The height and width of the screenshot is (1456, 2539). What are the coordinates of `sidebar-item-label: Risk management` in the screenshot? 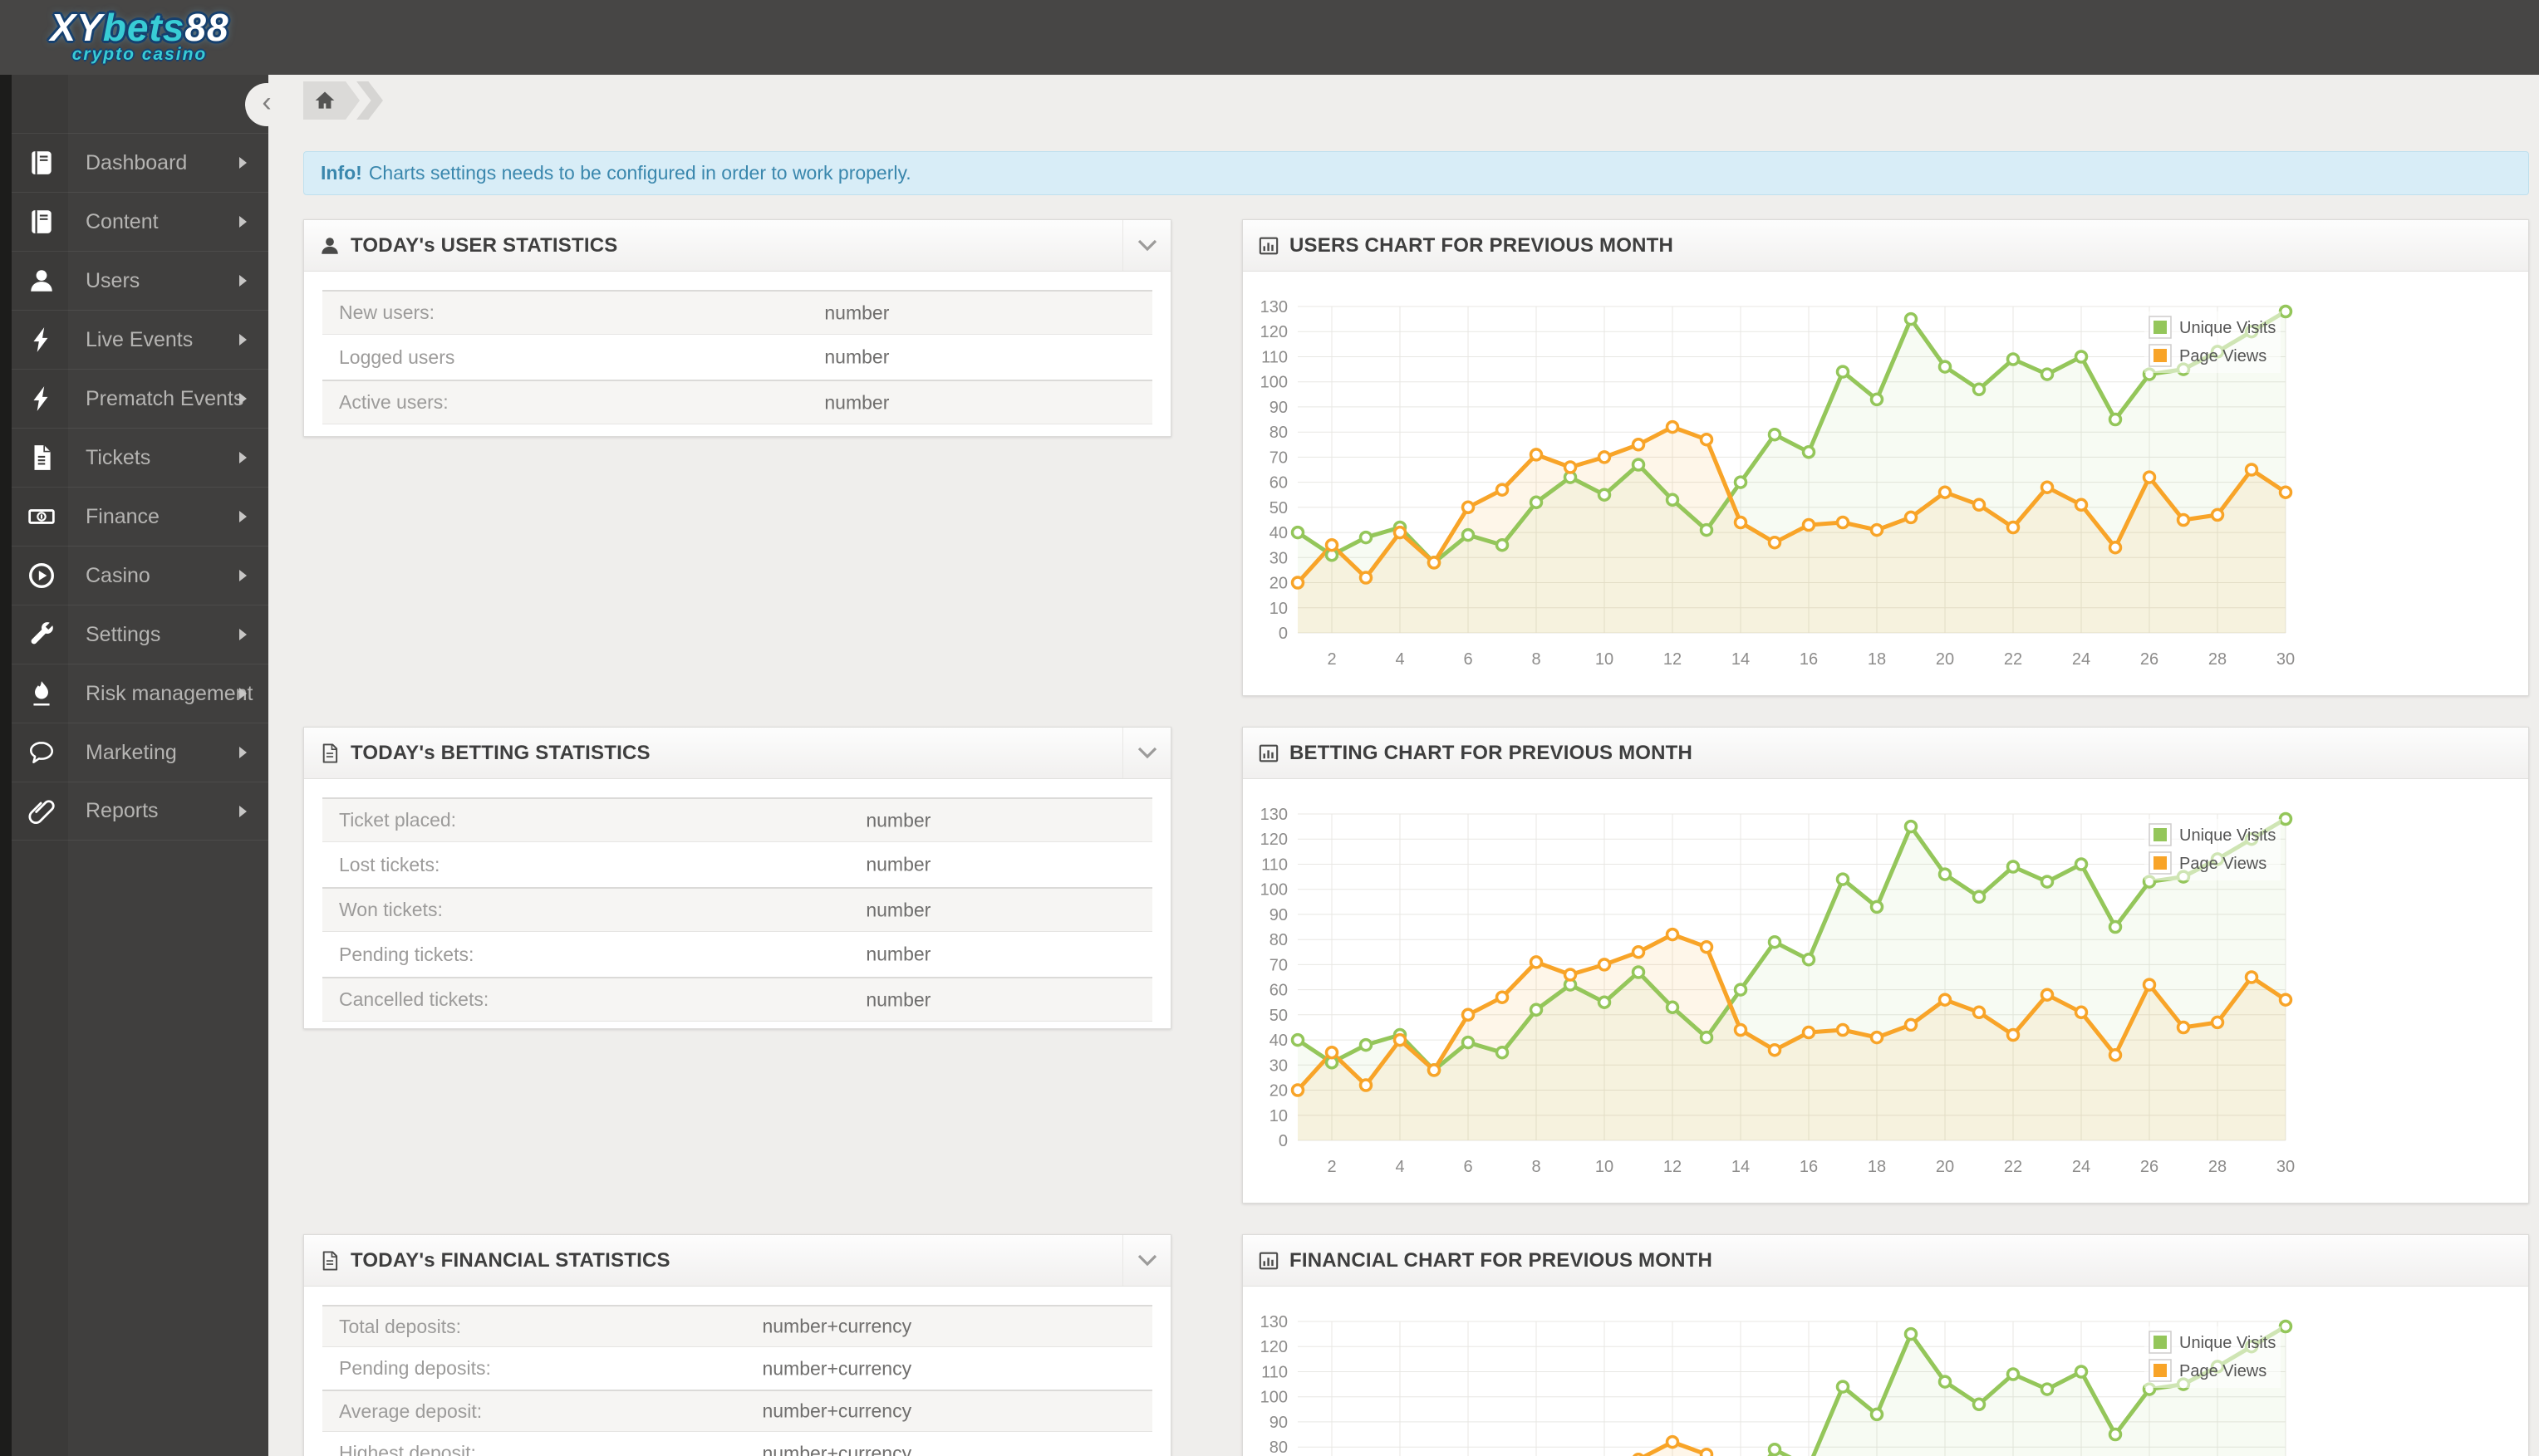 It's located at (169, 693).